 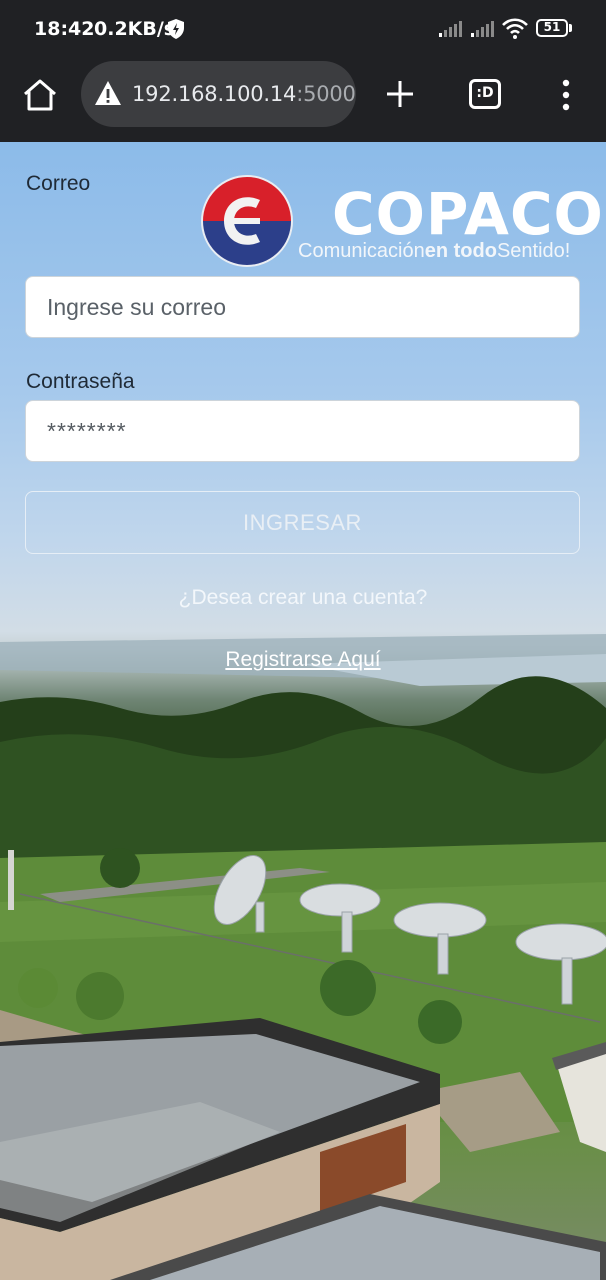 What do you see at coordinates (566, 95) in the screenshot?
I see `more-menu-icon` at bounding box center [566, 95].